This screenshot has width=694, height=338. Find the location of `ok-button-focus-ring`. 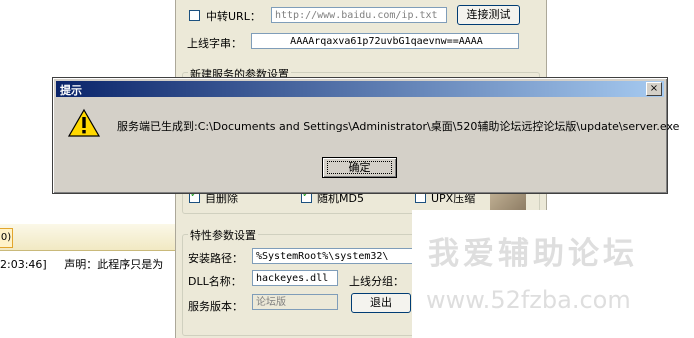

ok-button-focus-ring is located at coordinates (359, 167).